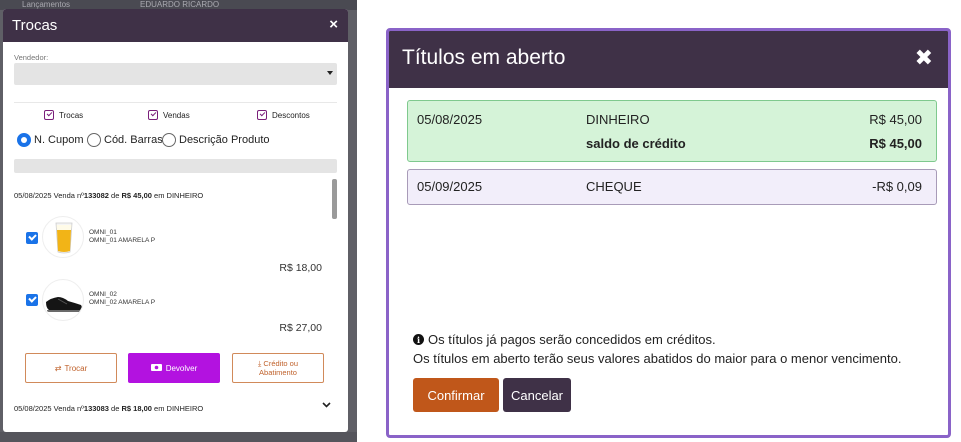  Describe the element at coordinates (175, 25) in the screenshot. I see `trocas-modal-header: Trocas ×` at that location.